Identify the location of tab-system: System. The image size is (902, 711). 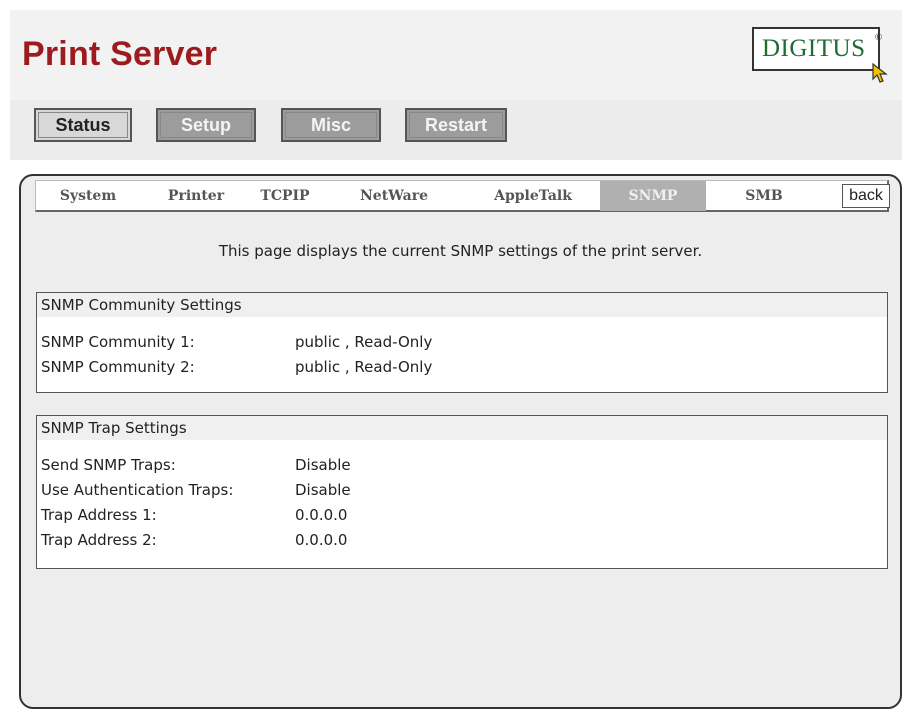
(88, 196).